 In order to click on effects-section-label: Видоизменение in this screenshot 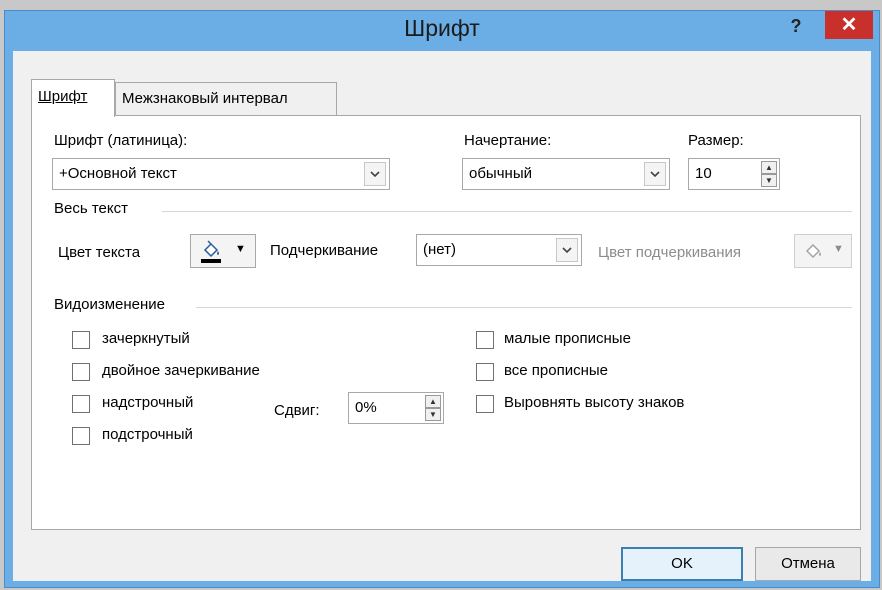, I will do `click(110, 304)`.